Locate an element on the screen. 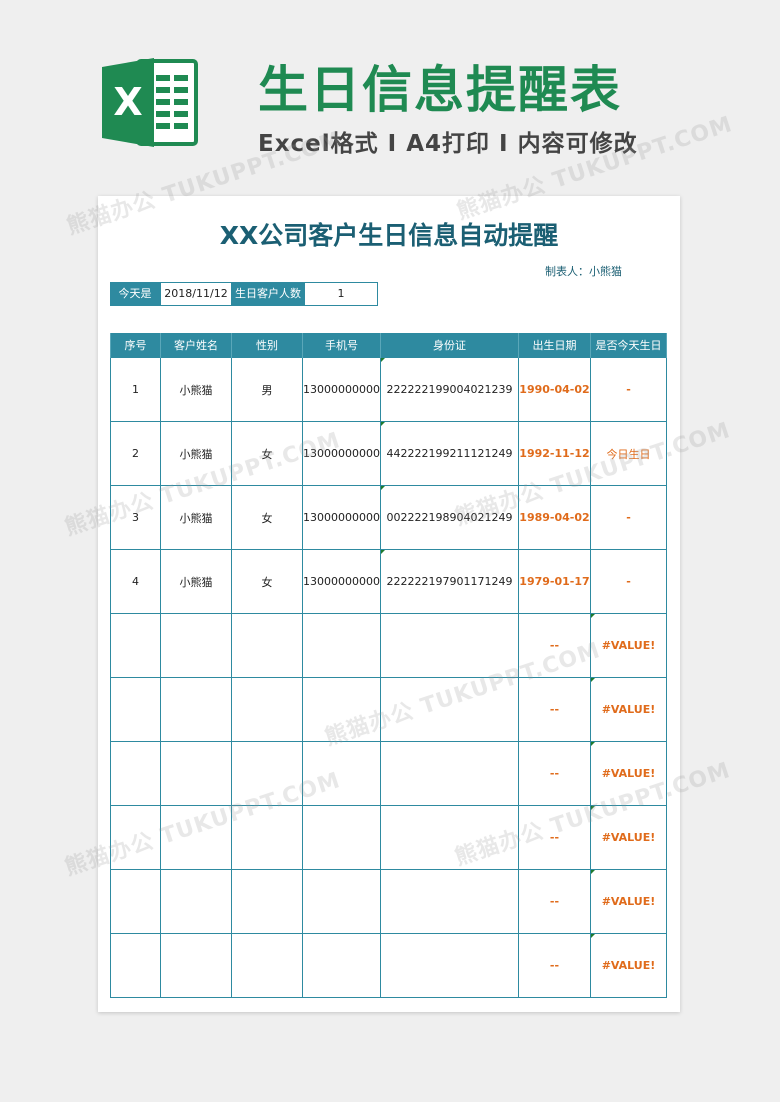  logo-letter: X is located at coordinates (127, 102).